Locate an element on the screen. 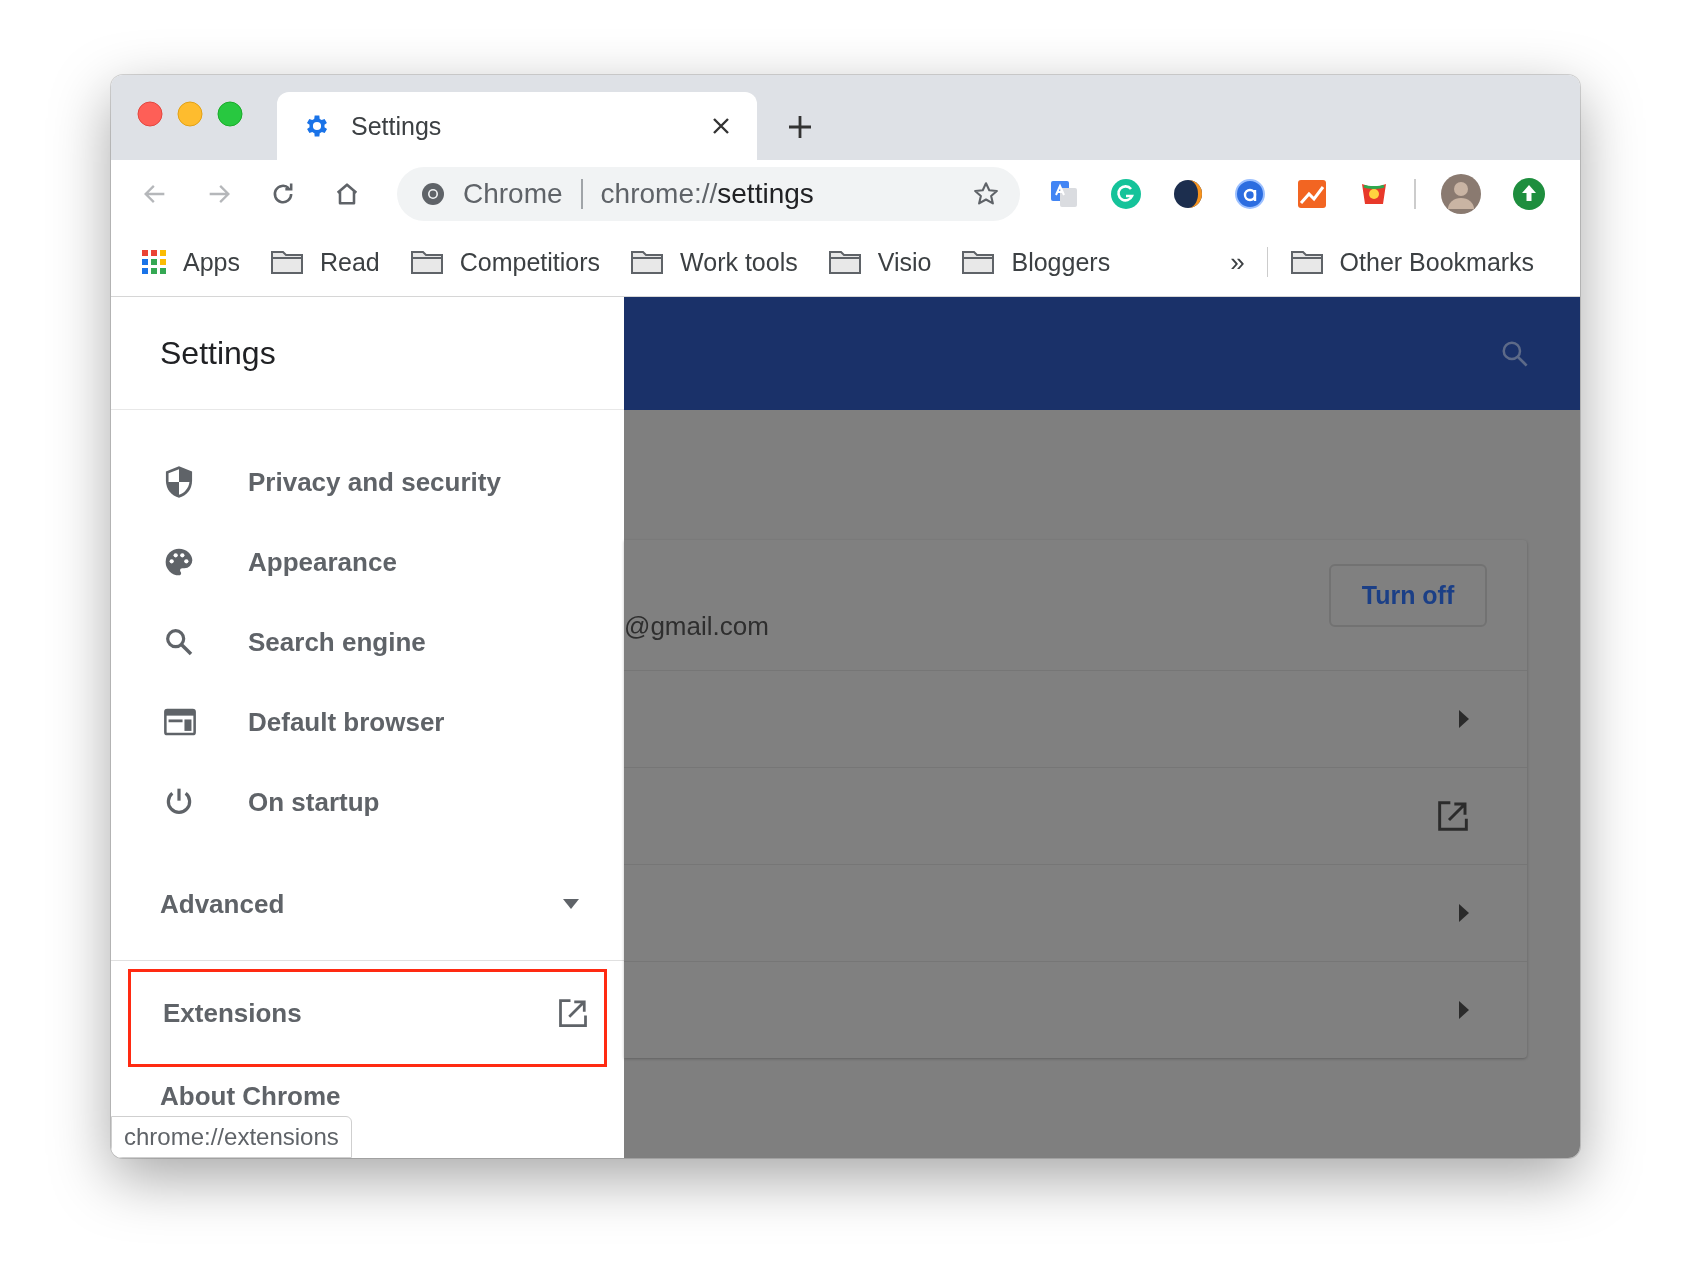 The width and height of the screenshot is (1692, 1286). bookmark-item: Bloggers is located at coordinates (1036, 262).